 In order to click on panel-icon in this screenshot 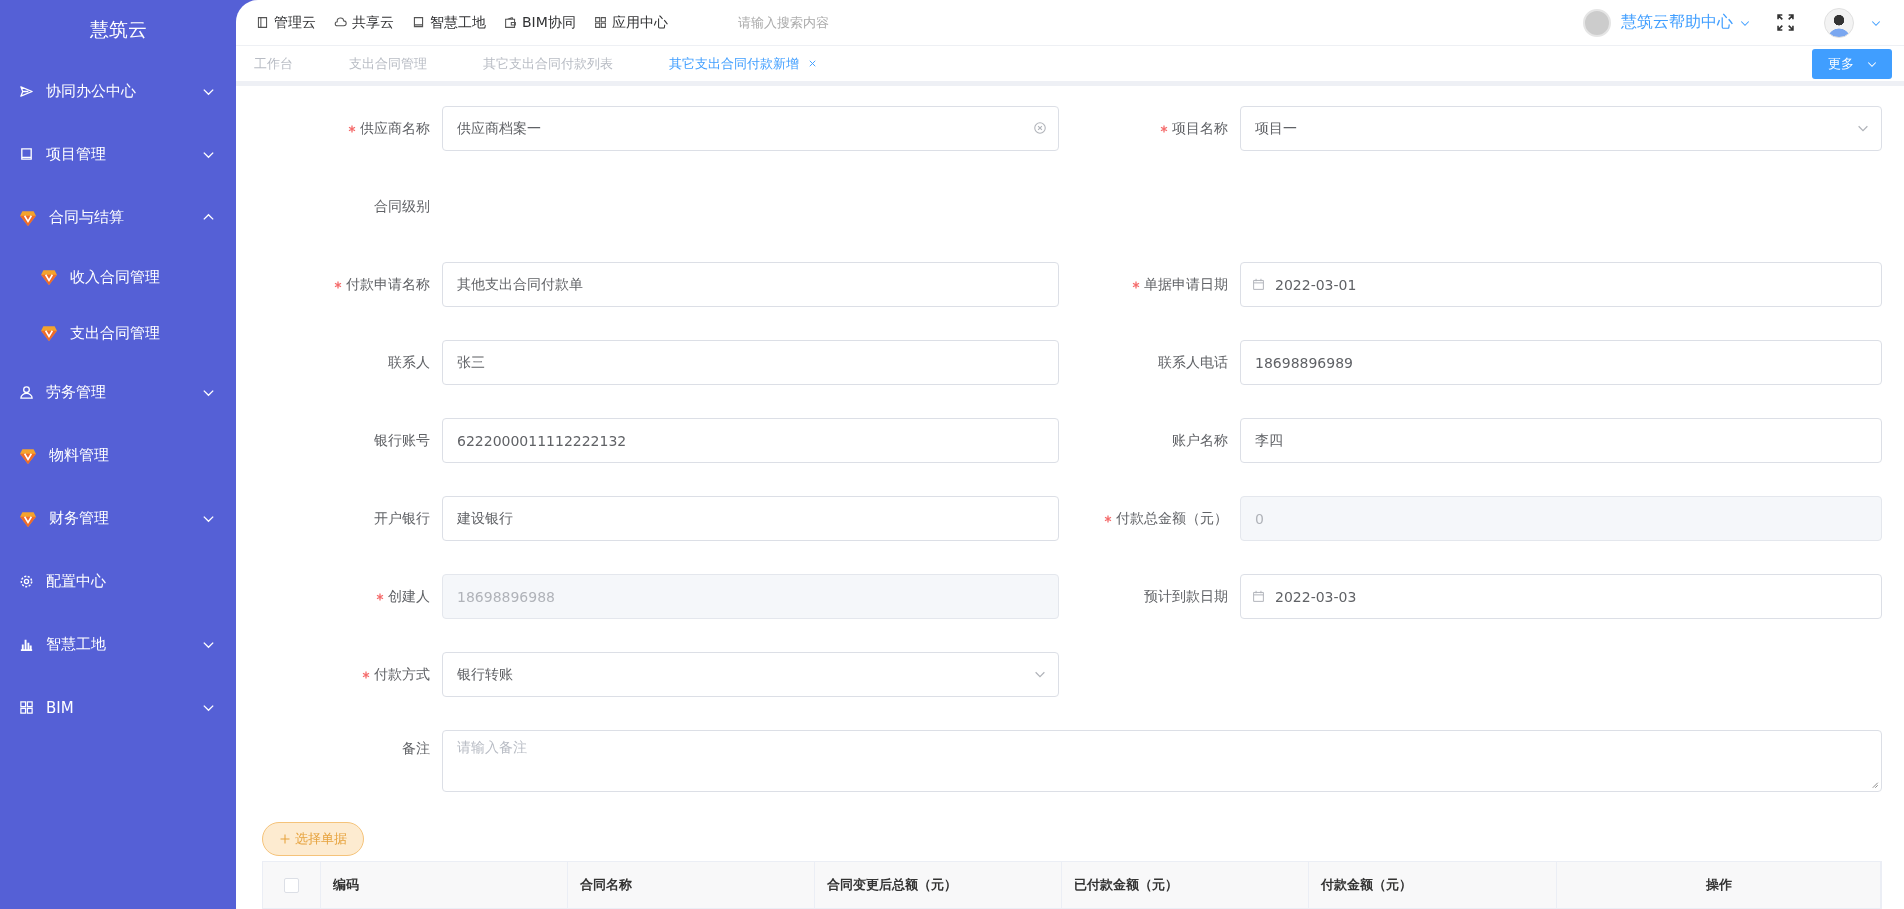, I will do `click(262, 23)`.